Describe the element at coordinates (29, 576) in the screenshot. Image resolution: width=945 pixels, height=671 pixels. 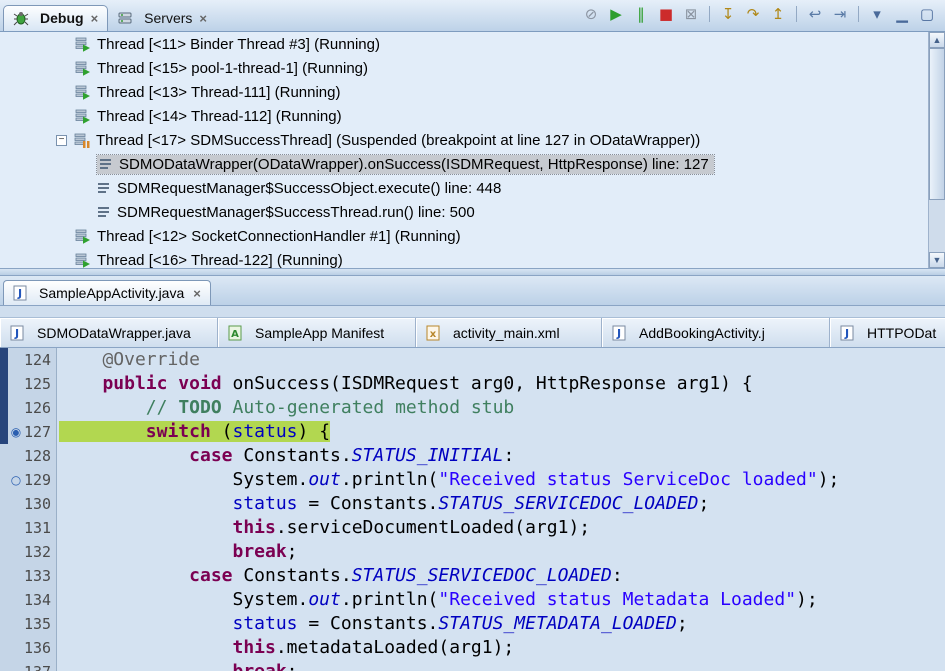
I see `line-number-gutter: 133` at that location.